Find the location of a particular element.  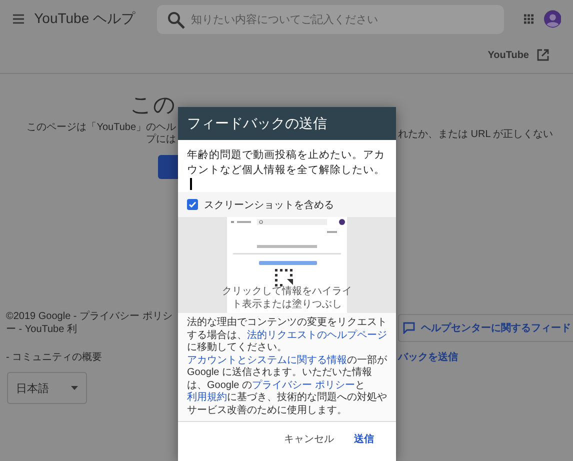

cancel-button: キャンセル is located at coordinates (309, 439).